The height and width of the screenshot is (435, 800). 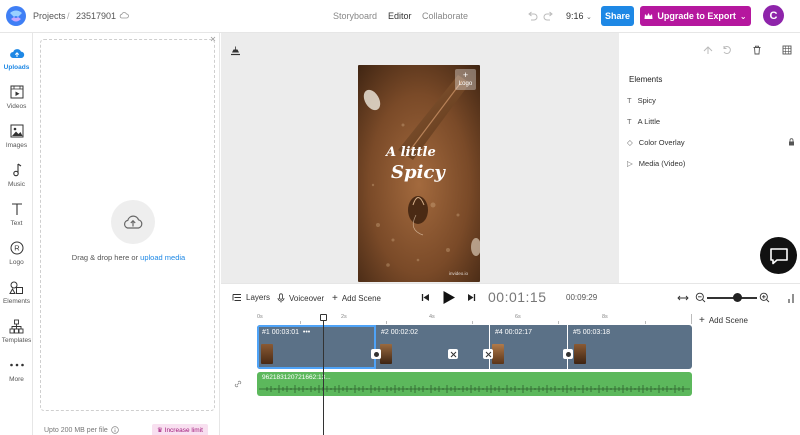 I want to click on add-scene-label: Add Scene, so click(x=728, y=320).